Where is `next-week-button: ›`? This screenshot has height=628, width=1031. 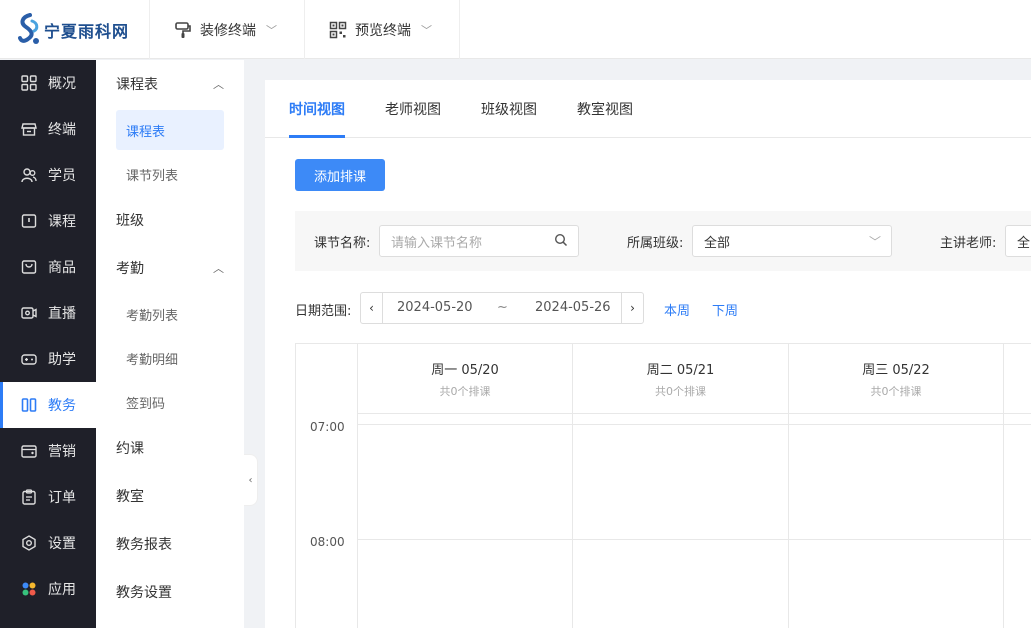
next-week-button: › is located at coordinates (632, 308).